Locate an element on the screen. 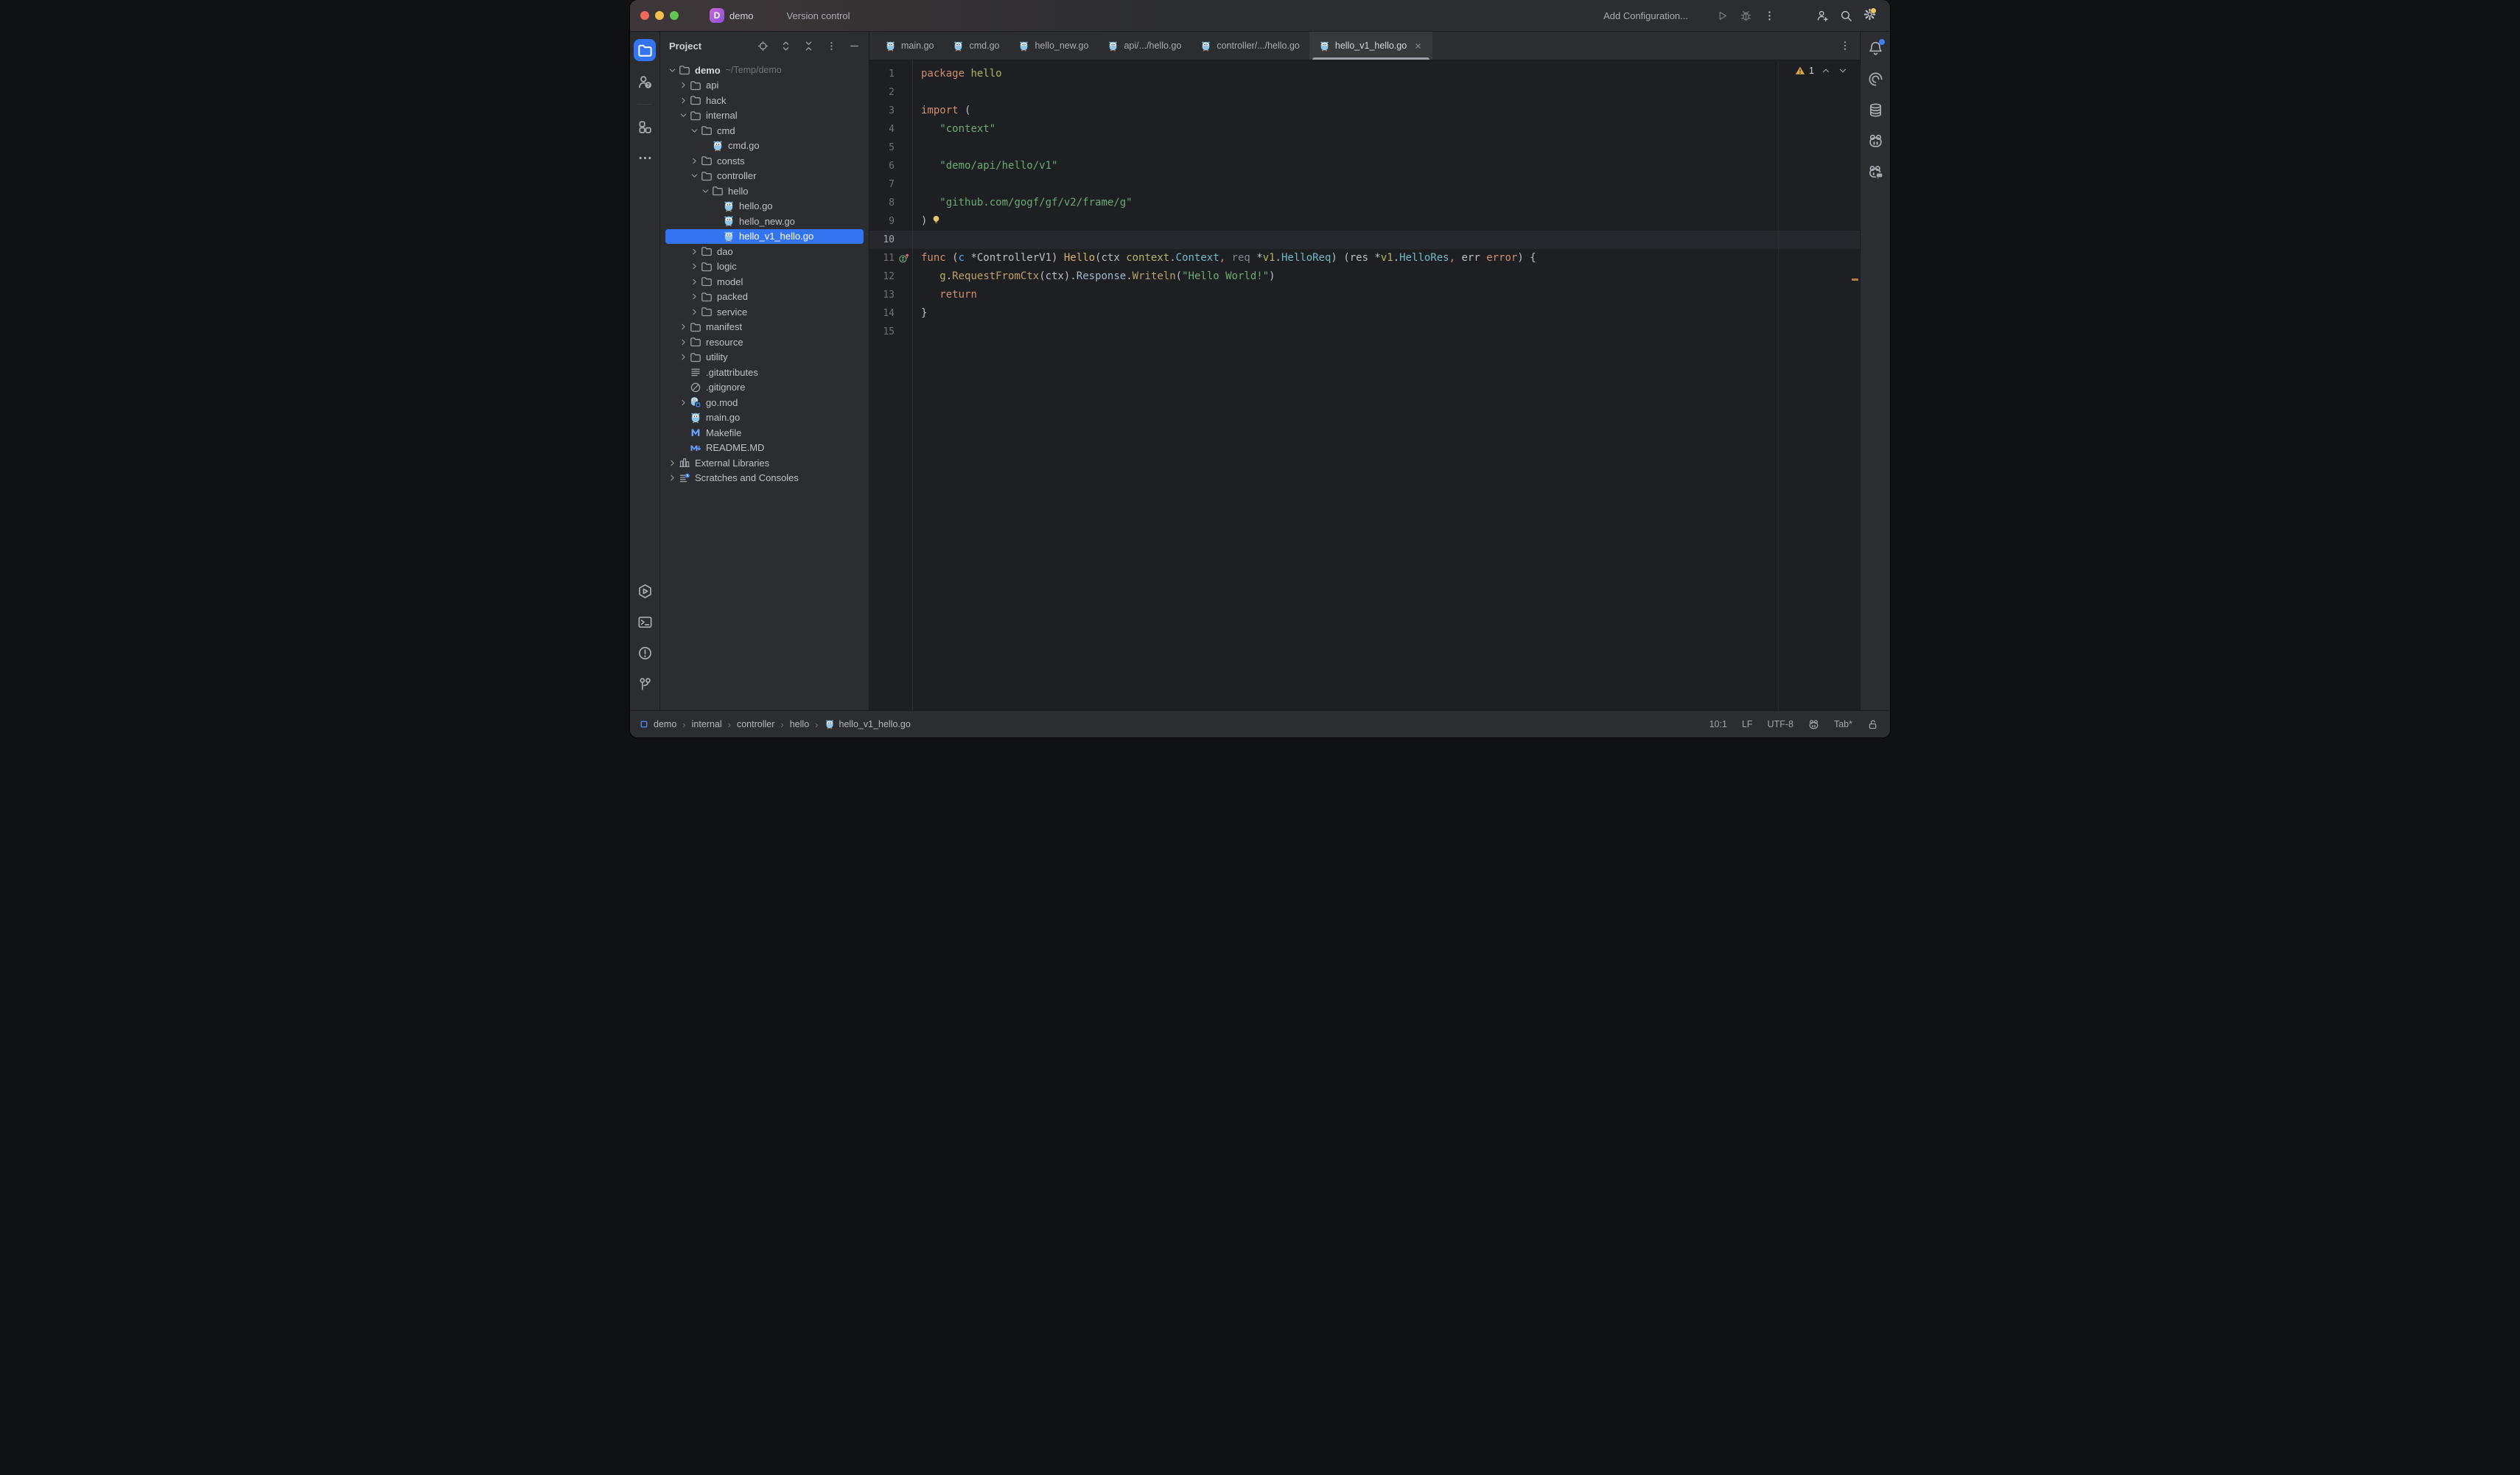 This screenshot has height=1475, width=2520. breadcrumb-item-controller: controller is located at coordinates (755, 724).